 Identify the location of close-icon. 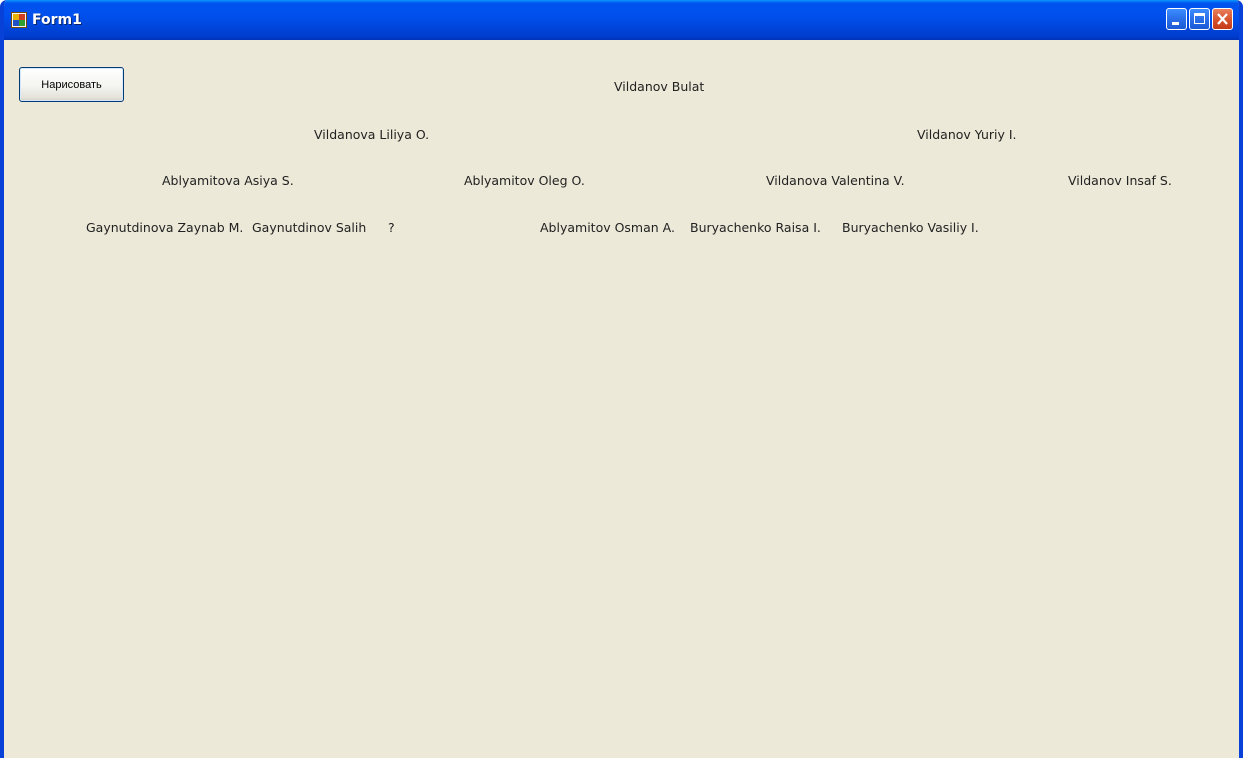
(1222, 19).